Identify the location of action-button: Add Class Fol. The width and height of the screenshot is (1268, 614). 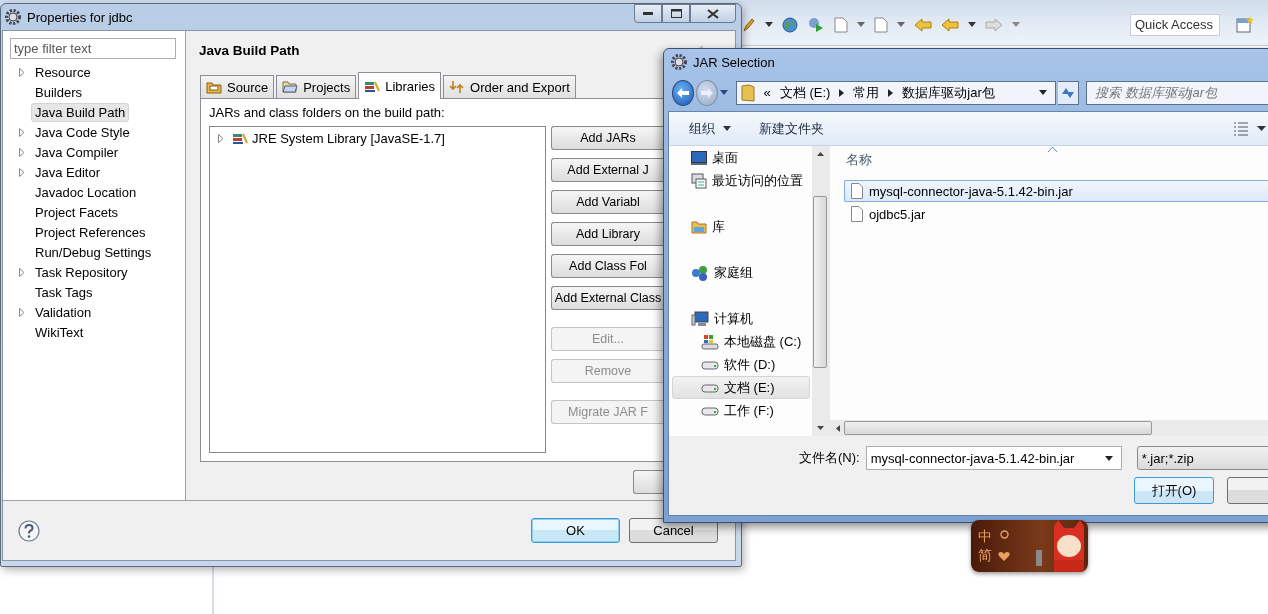
(607, 266).